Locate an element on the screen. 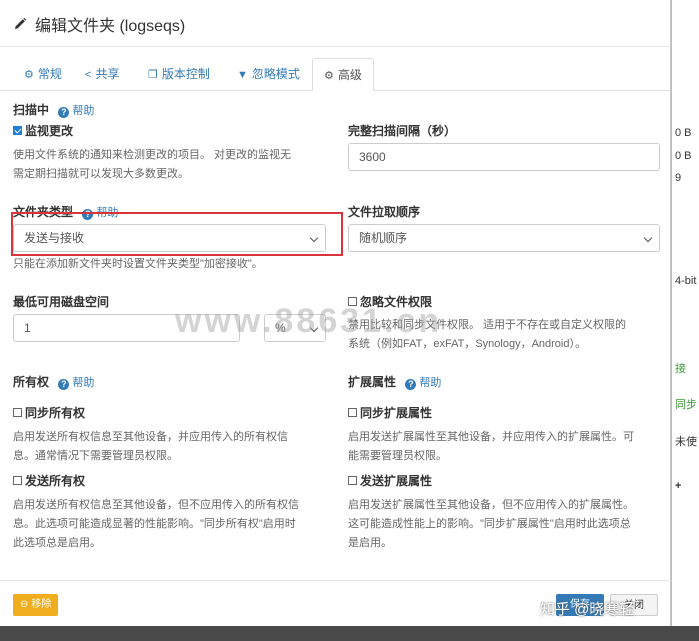  scanning-label: 扫描中 ? 帮助 is located at coordinates (53, 109).